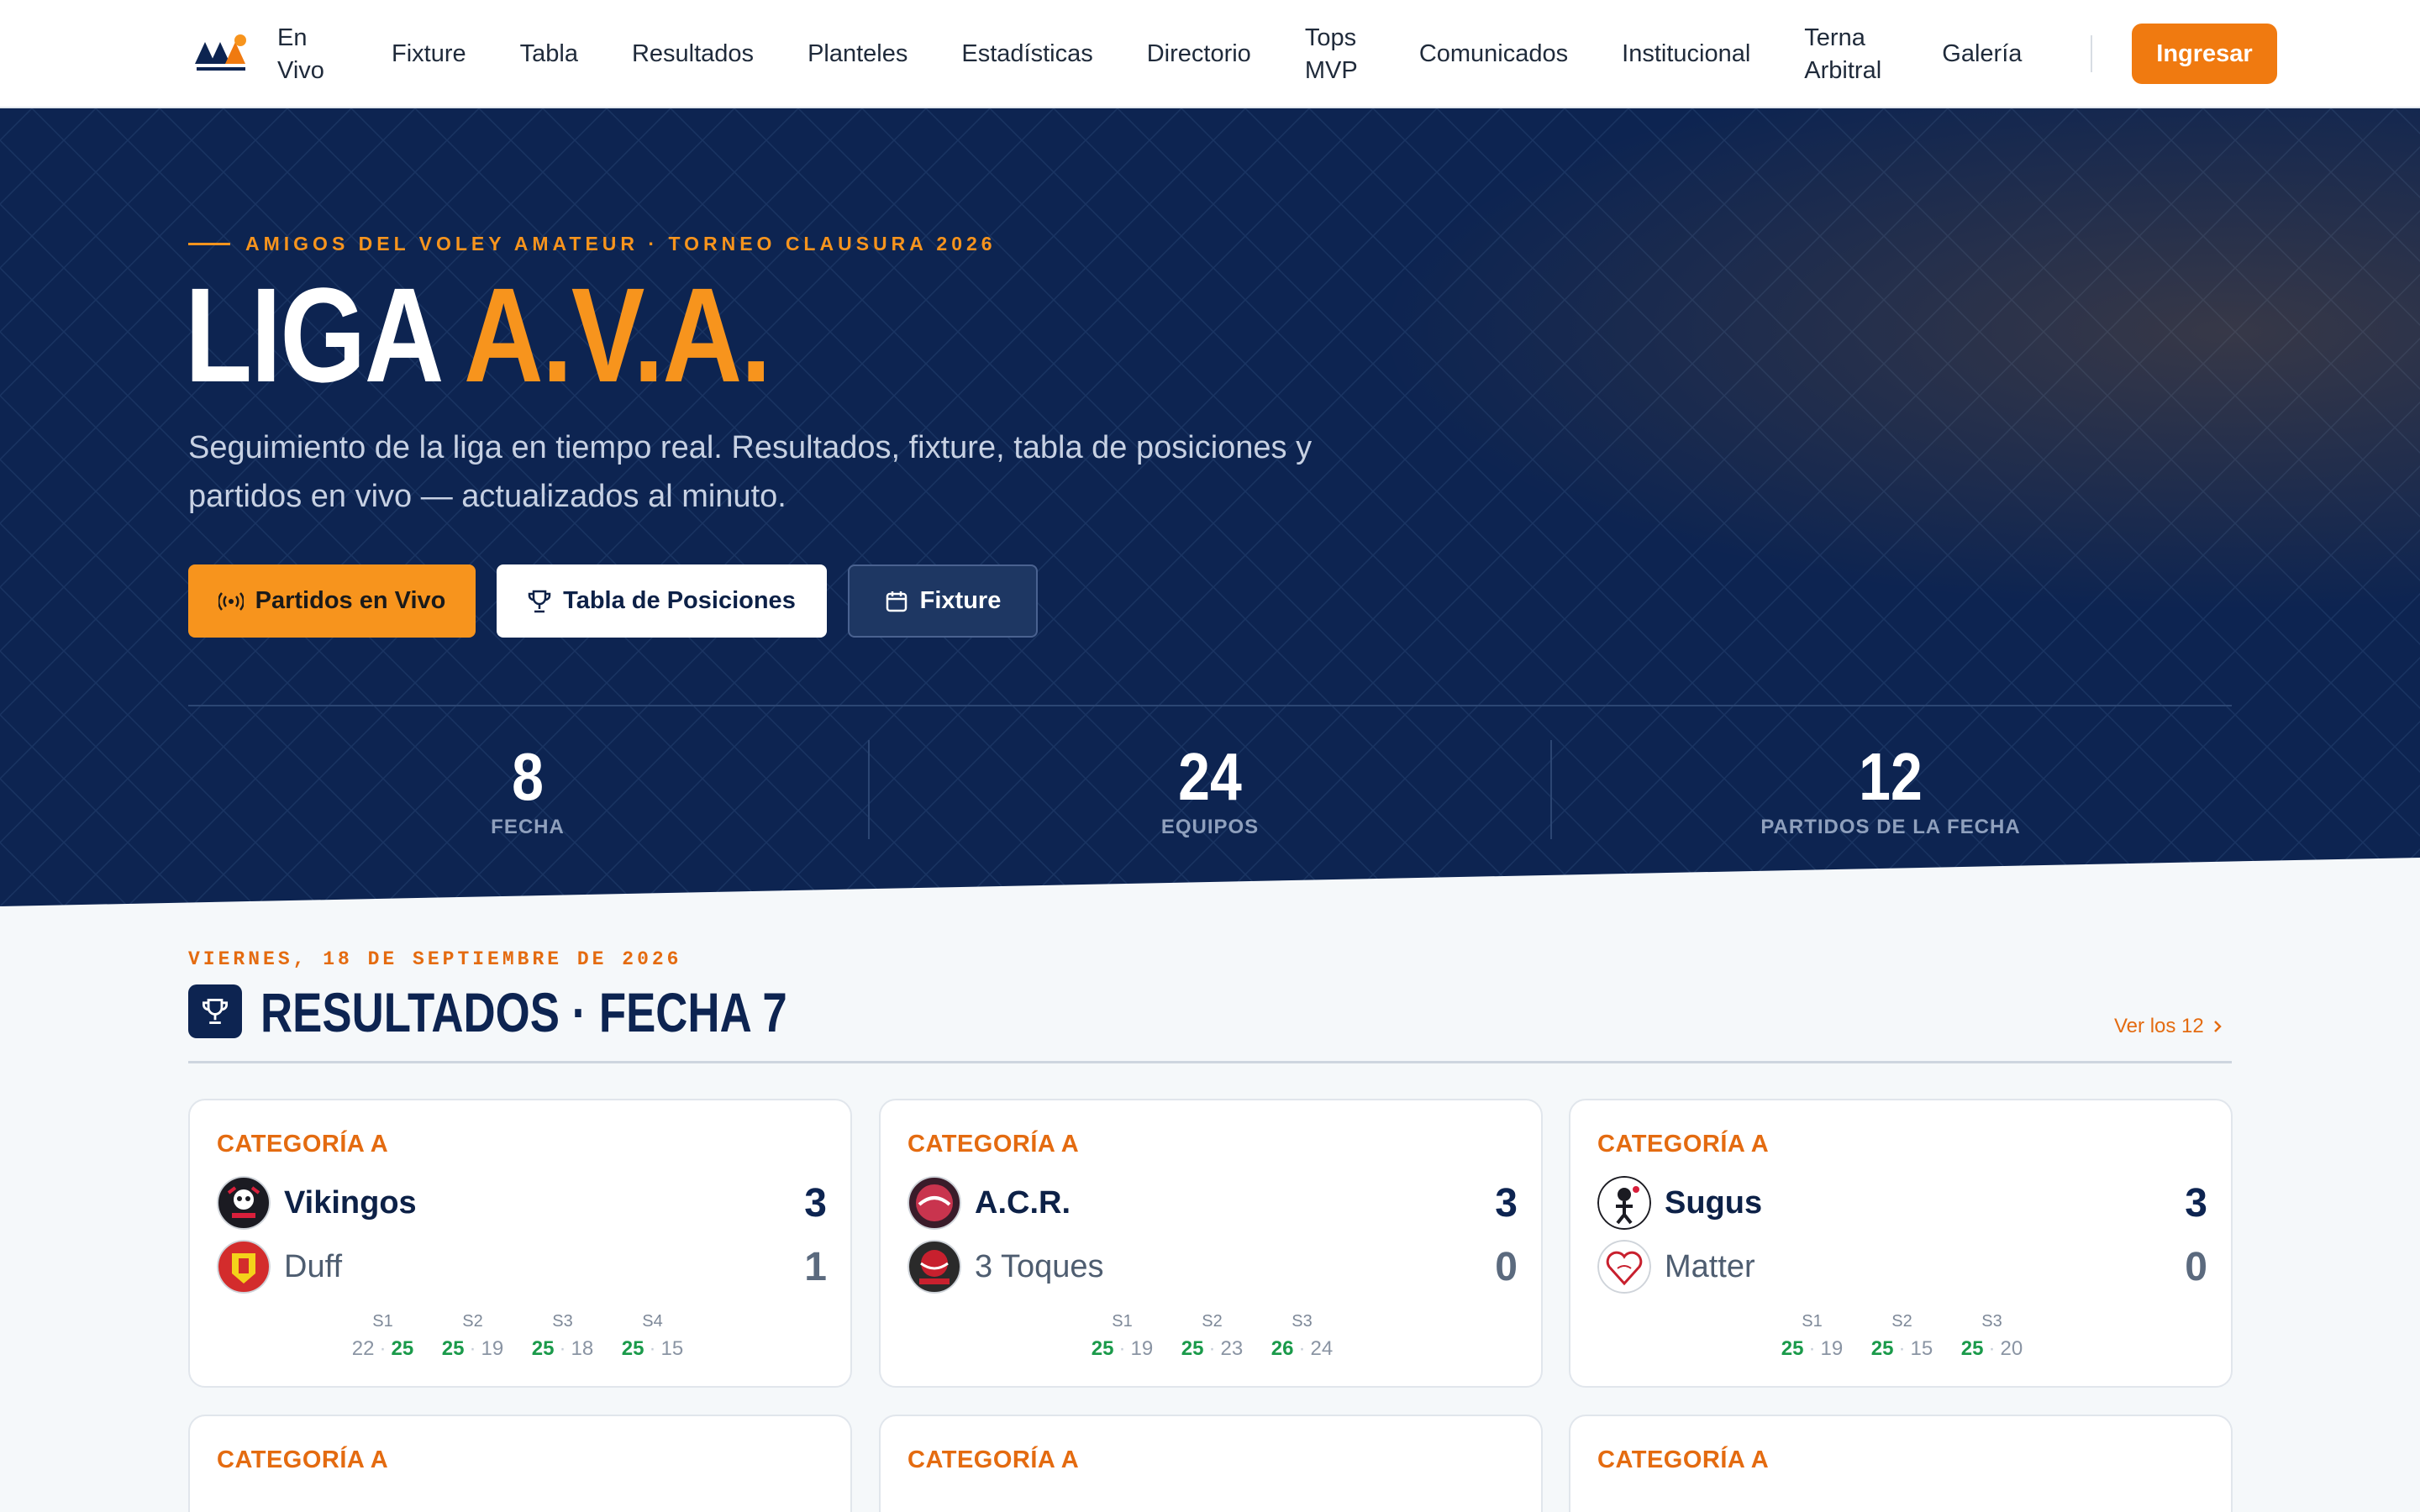 This screenshot has height=1512, width=2420. What do you see at coordinates (522, 1267) in the screenshot?
I see `team-row-away: Duff 1` at bounding box center [522, 1267].